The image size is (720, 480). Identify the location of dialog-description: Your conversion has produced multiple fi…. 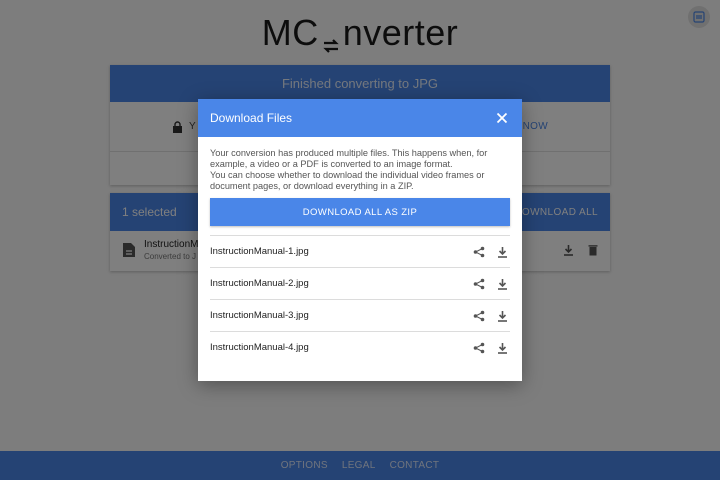
(360, 170).